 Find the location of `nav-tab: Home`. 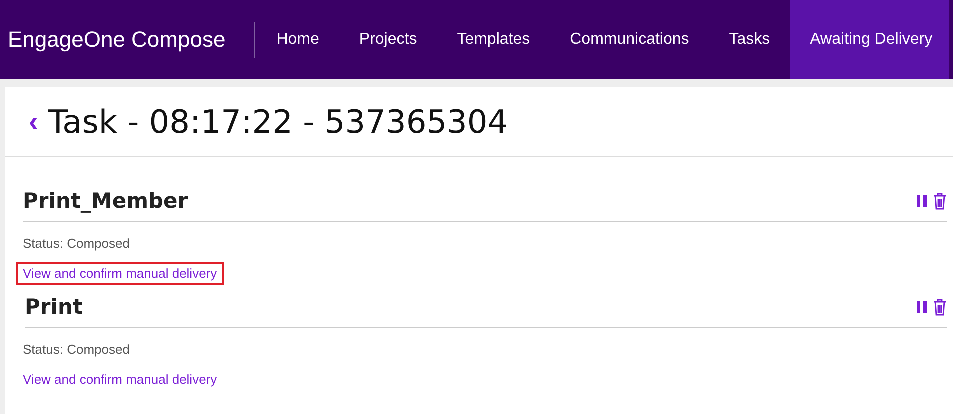

nav-tab: Home is located at coordinates (298, 39).